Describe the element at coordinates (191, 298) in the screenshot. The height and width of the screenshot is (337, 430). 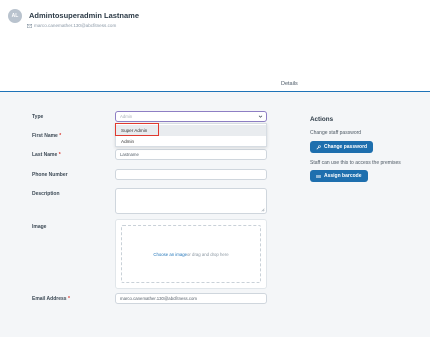
I see `email-field: marco.canemather.130@abcfitness.com` at that location.